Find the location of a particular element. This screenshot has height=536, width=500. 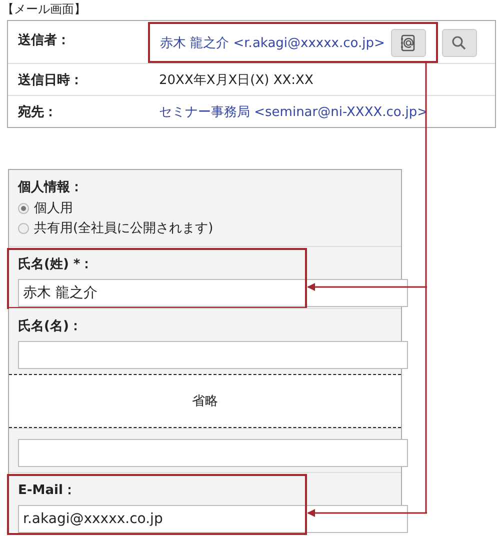

field-label: 送信者： is located at coordinates (44, 41).